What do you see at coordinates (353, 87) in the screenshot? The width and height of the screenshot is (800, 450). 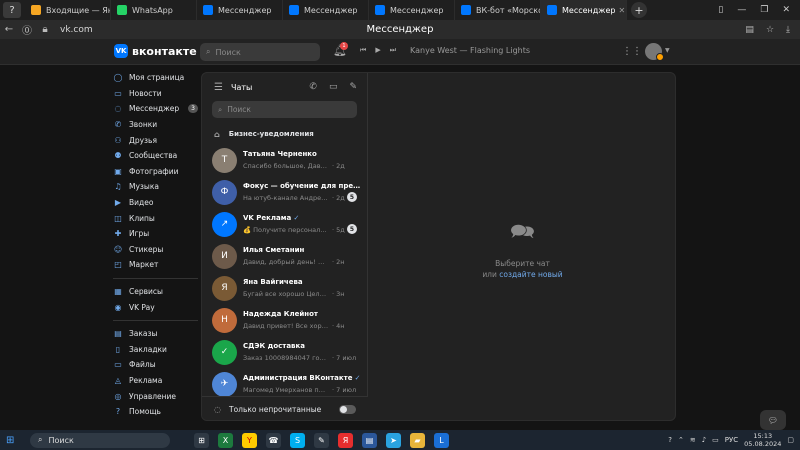 I see `compose-icon: ✎` at bounding box center [353, 87].